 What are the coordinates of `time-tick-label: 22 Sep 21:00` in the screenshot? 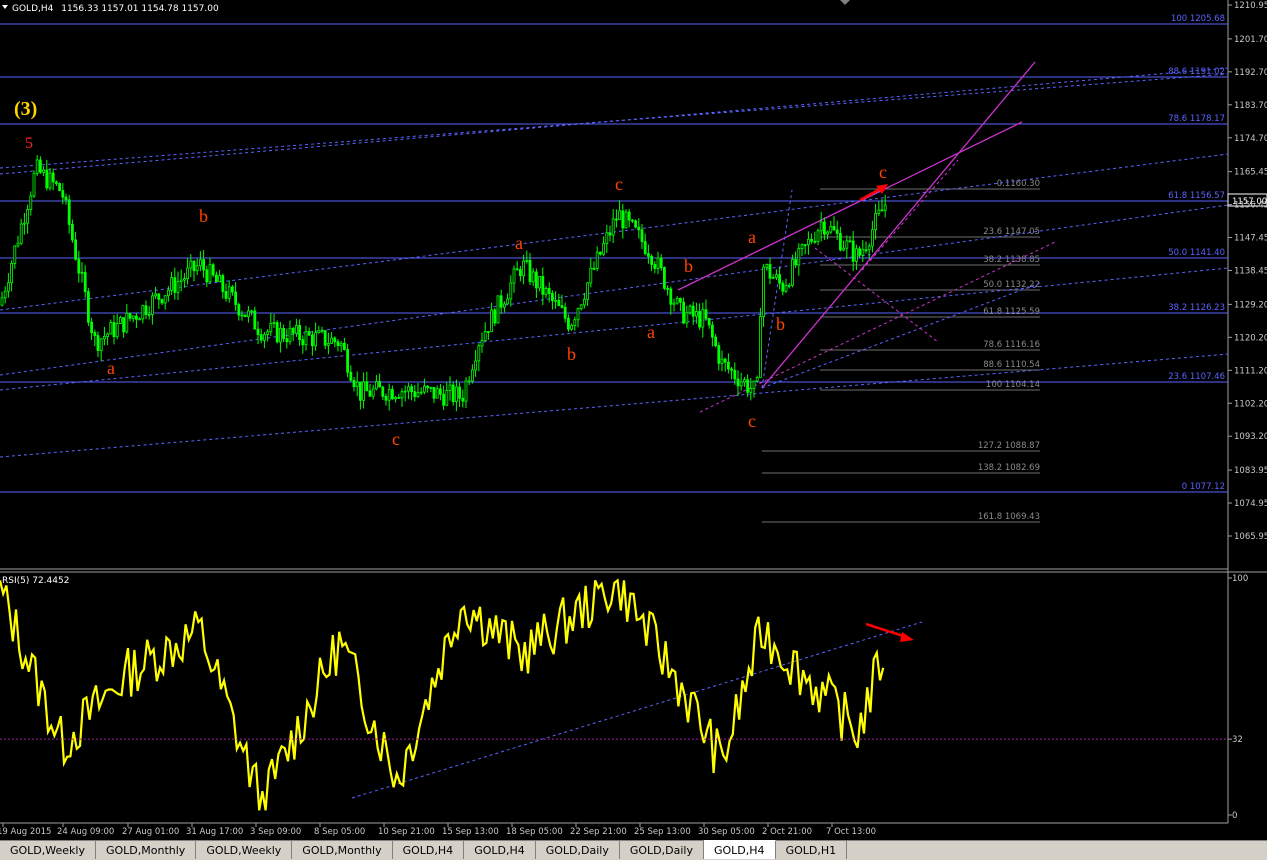 It's located at (598, 832).